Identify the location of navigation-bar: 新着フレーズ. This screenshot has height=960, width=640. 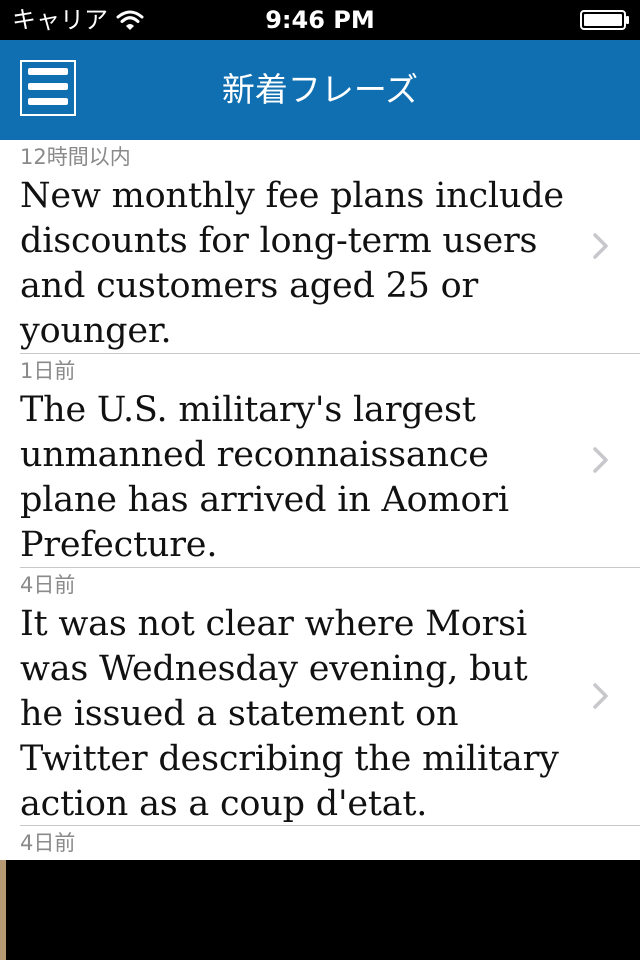
(320, 90).